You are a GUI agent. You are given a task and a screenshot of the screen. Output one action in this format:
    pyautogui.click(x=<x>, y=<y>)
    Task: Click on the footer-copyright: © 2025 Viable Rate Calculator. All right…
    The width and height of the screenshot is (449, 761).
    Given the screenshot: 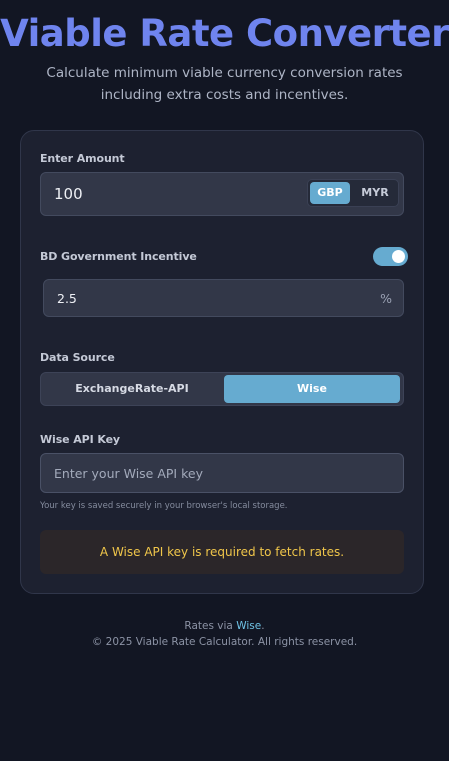 What is the action you would take?
    pyautogui.click(x=224, y=642)
    